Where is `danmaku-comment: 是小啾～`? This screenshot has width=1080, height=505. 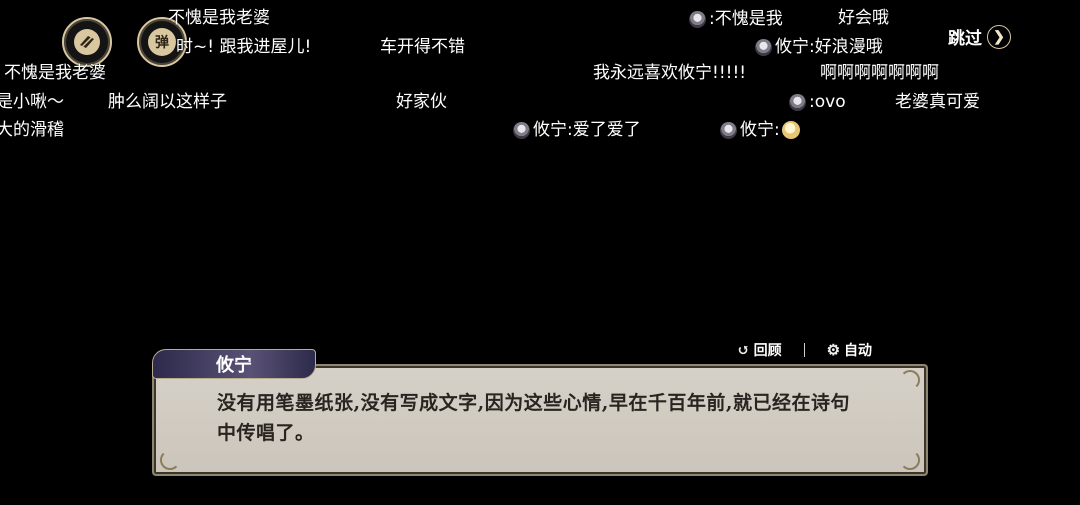 danmaku-comment: 是小啾～ is located at coordinates (32, 102).